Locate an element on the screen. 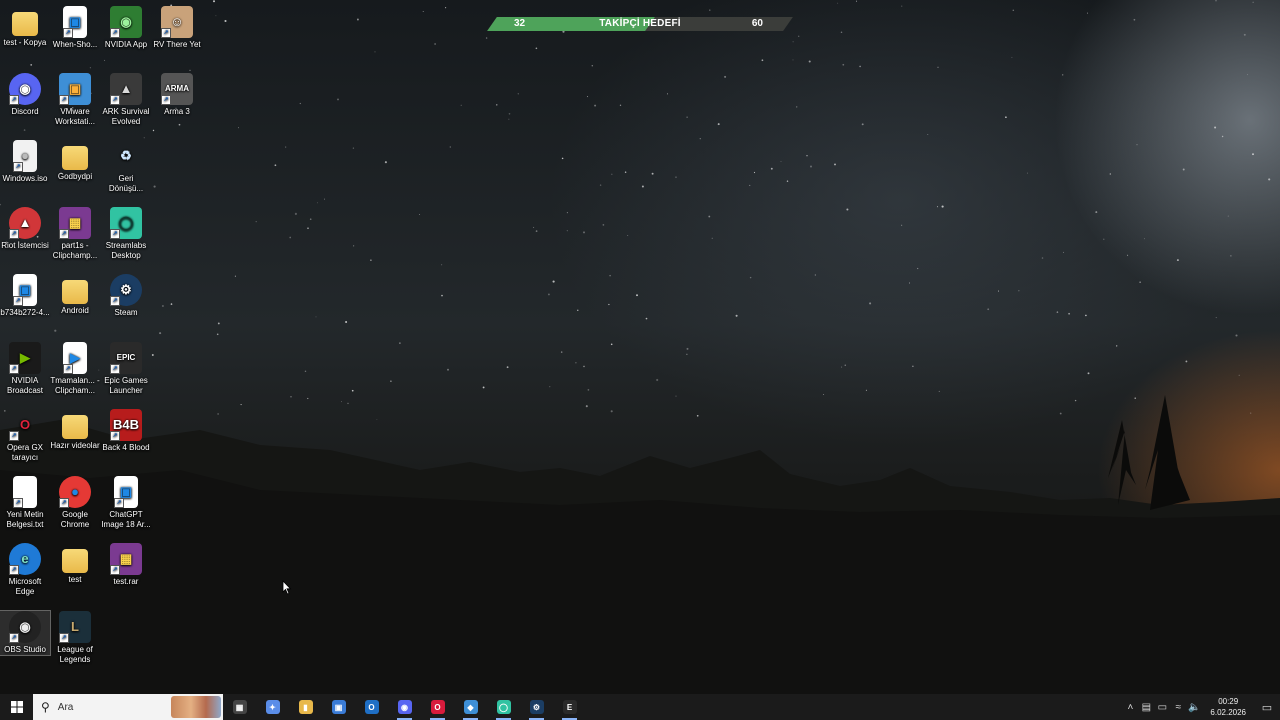 The image size is (1280, 720). desktop-icon: ◉ ↗ OBS Studio is located at coordinates (25, 633).